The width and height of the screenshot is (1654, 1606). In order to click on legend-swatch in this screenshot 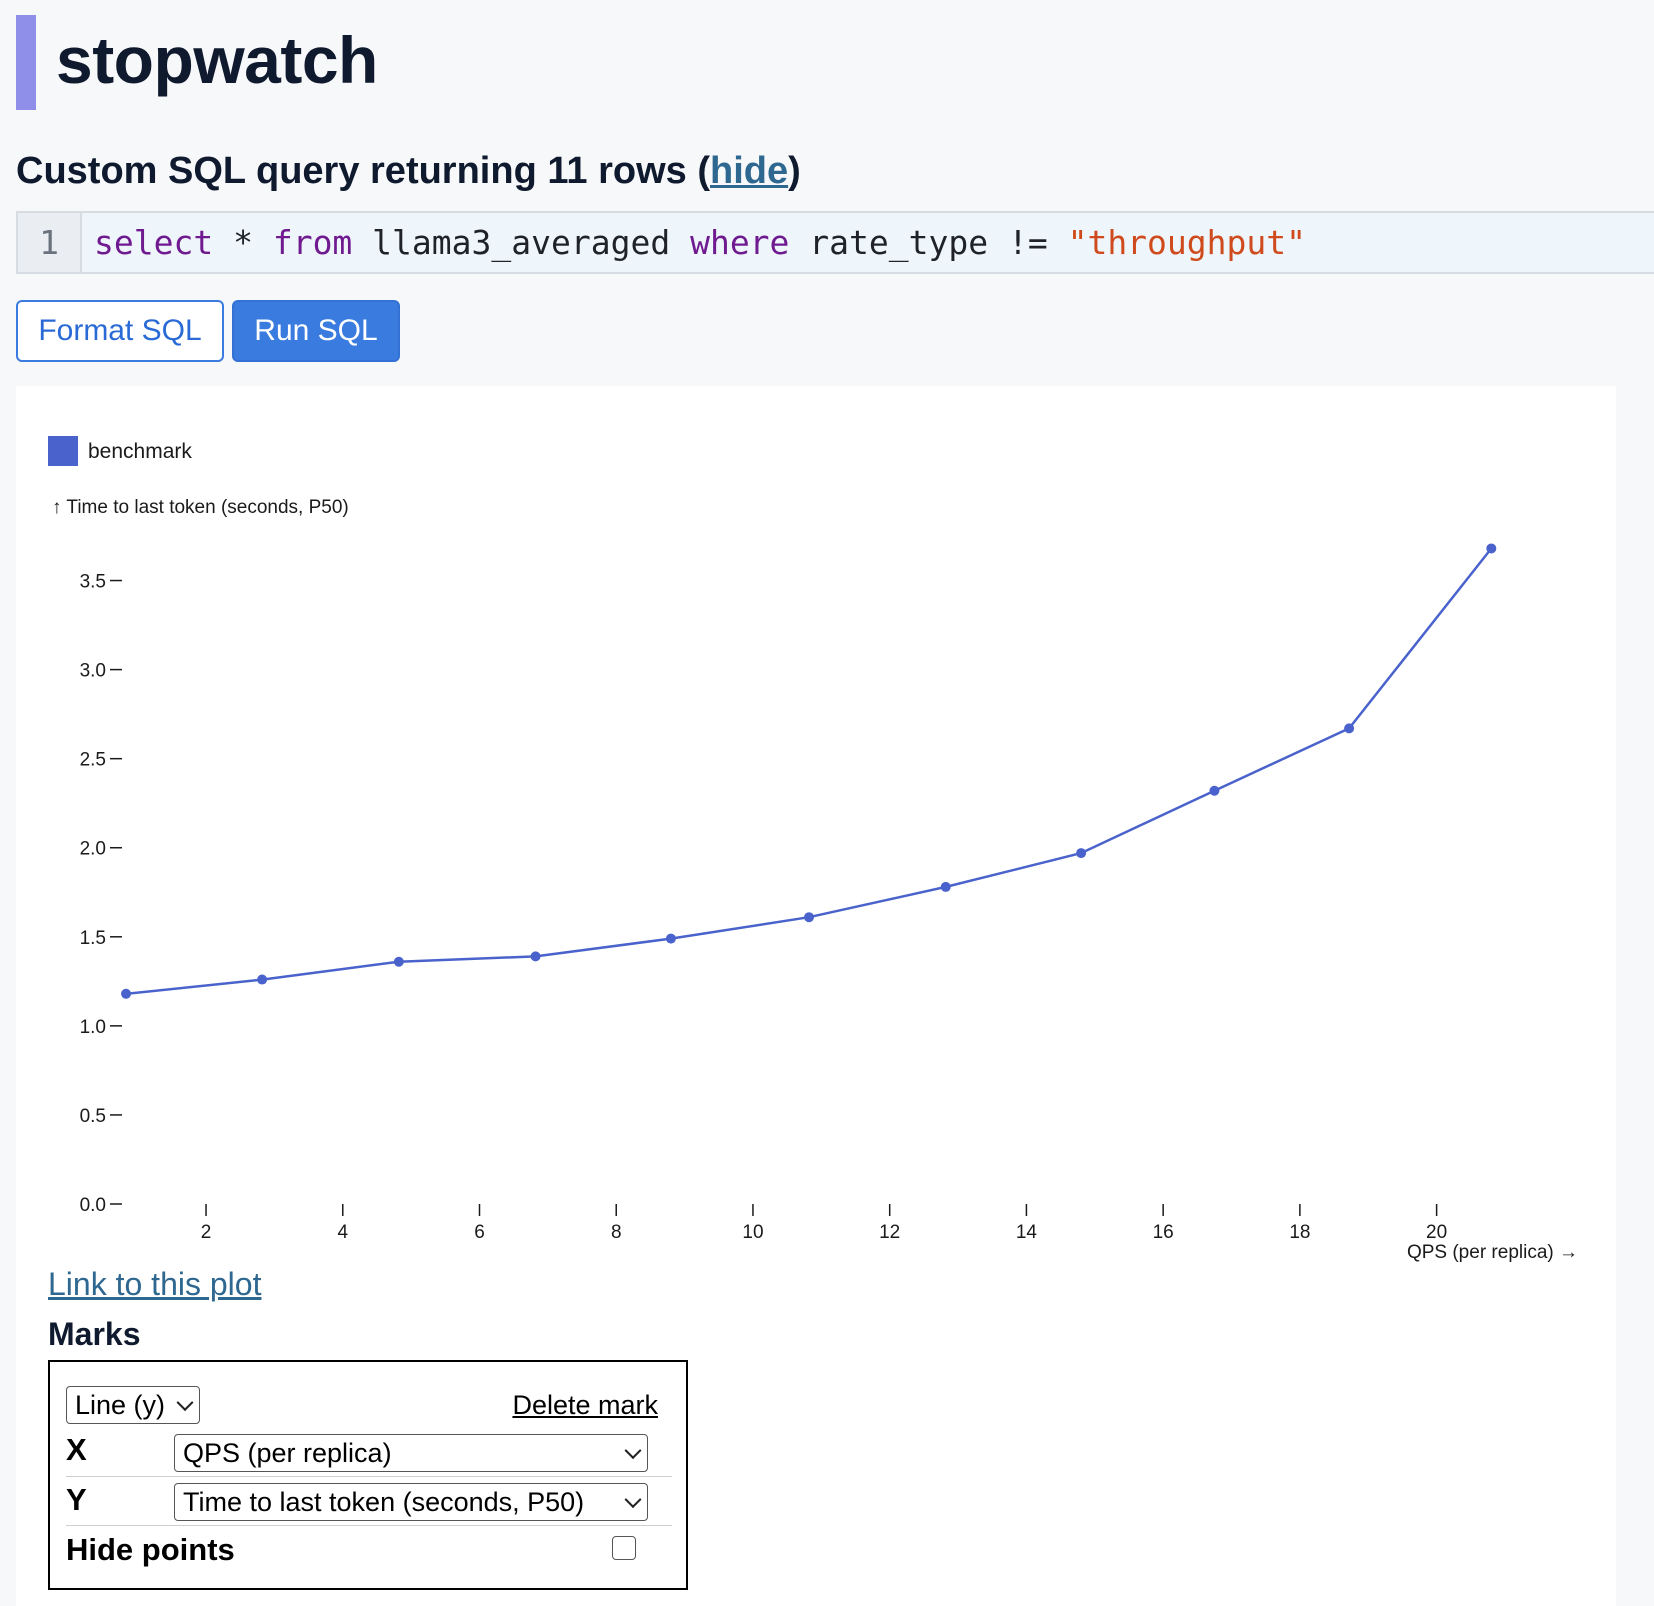, I will do `click(63, 451)`.